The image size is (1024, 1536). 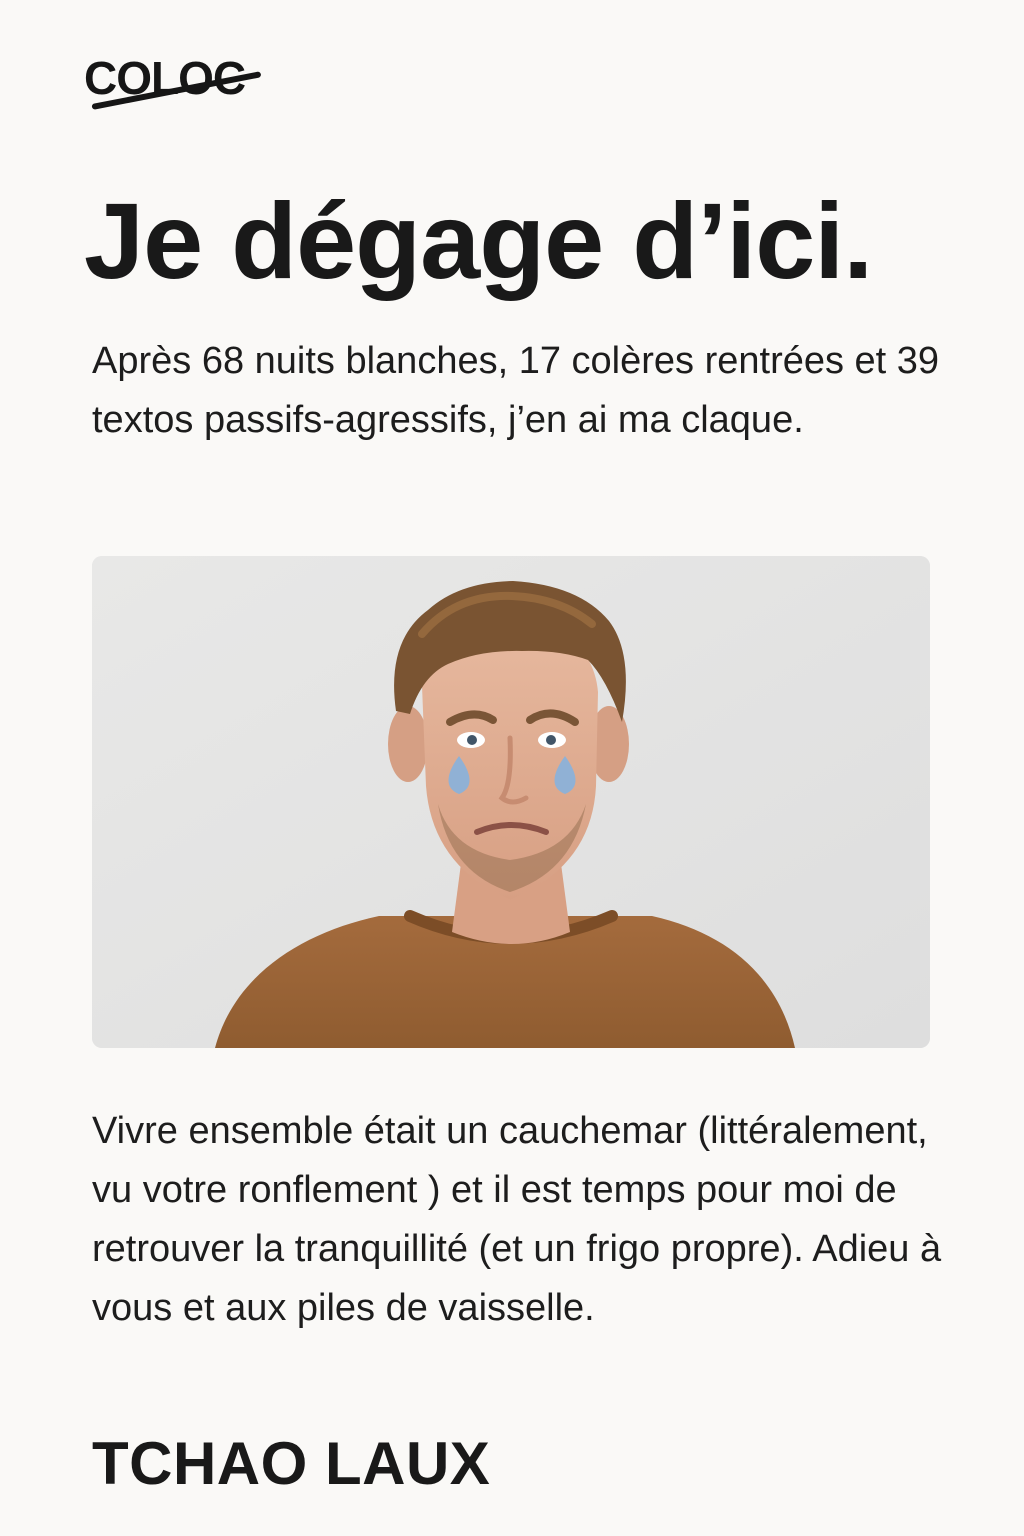 I want to click on right-iris, so click(x=551, y=740).